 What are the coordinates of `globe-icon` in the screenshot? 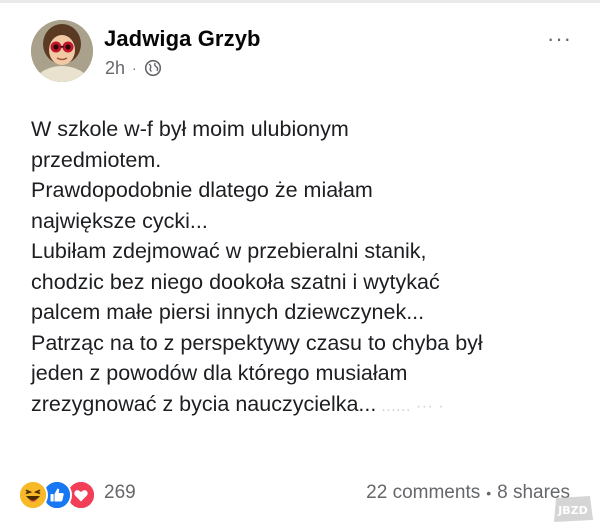 It's located at (153, 68).